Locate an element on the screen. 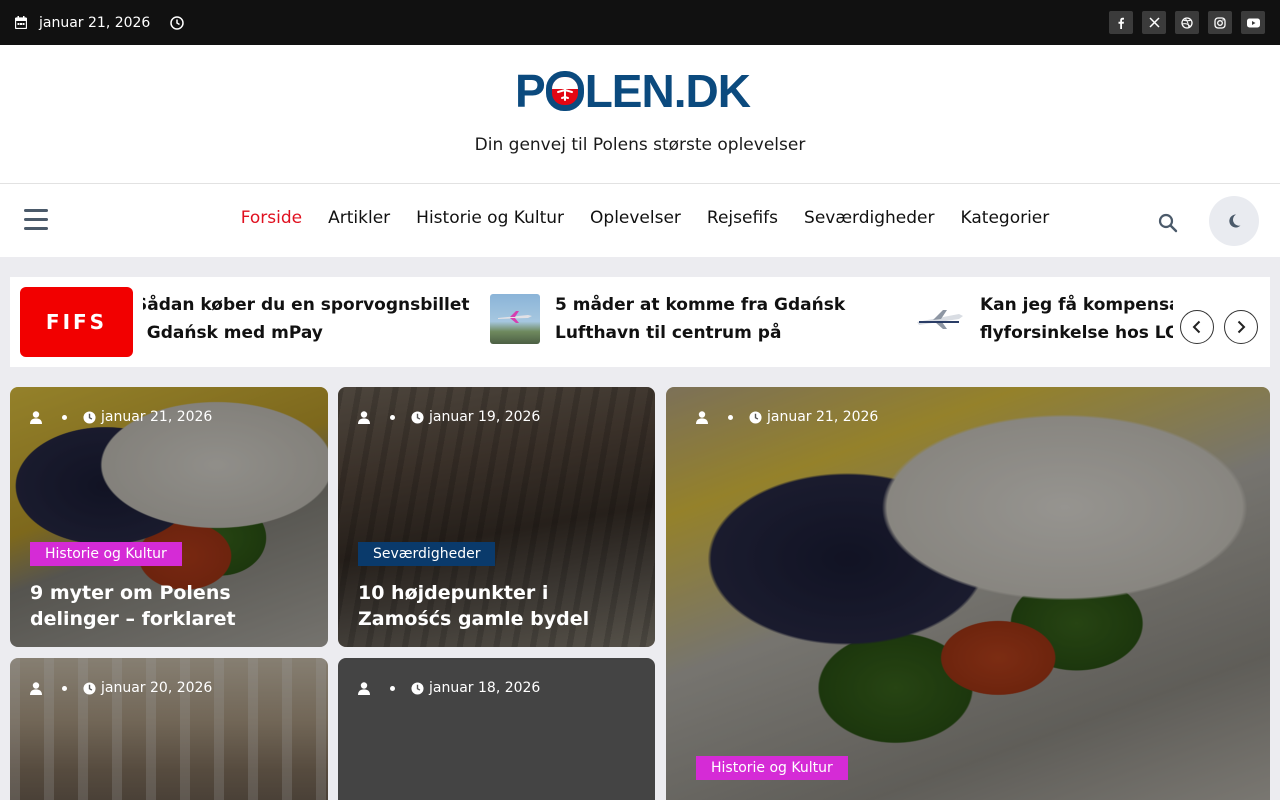 The width and height of the screenshot is (1280, 800). site-tagline: Din genvej til Polens største oplevelser is located at coordinates (640, 145).